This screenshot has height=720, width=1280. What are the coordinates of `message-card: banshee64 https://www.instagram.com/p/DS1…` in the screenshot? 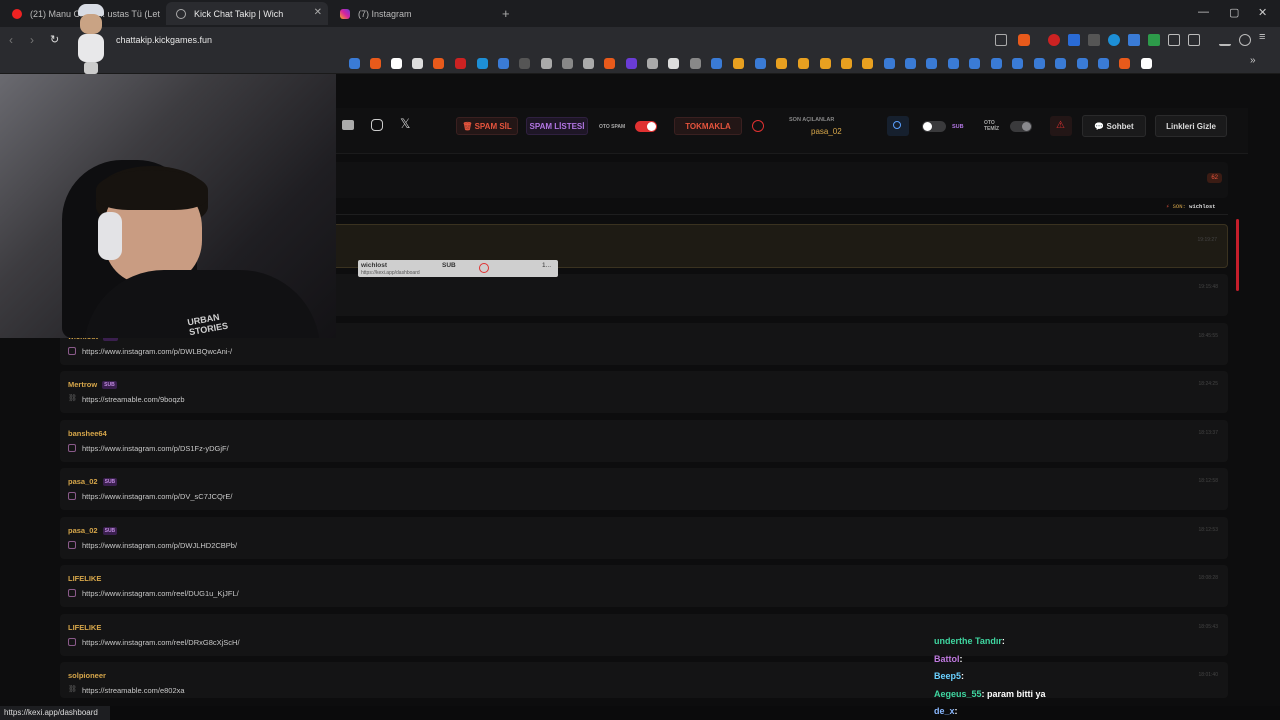 It's located at (644, 440).